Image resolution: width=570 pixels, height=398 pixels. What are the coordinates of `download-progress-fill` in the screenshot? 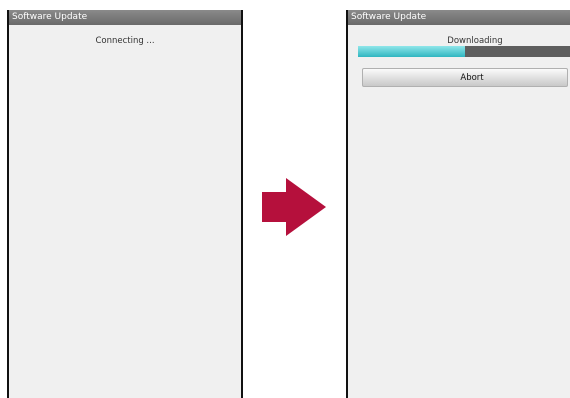 It's located at (411, 51).